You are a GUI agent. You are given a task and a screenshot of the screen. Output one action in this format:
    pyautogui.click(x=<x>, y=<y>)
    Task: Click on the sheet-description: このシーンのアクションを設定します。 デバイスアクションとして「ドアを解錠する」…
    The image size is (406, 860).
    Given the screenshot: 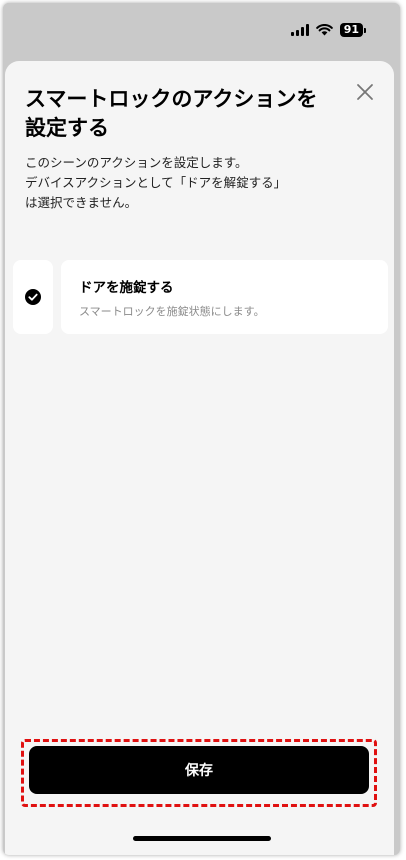 What is the action you would take?
    pyautogui.click(x=156, y=182)
    